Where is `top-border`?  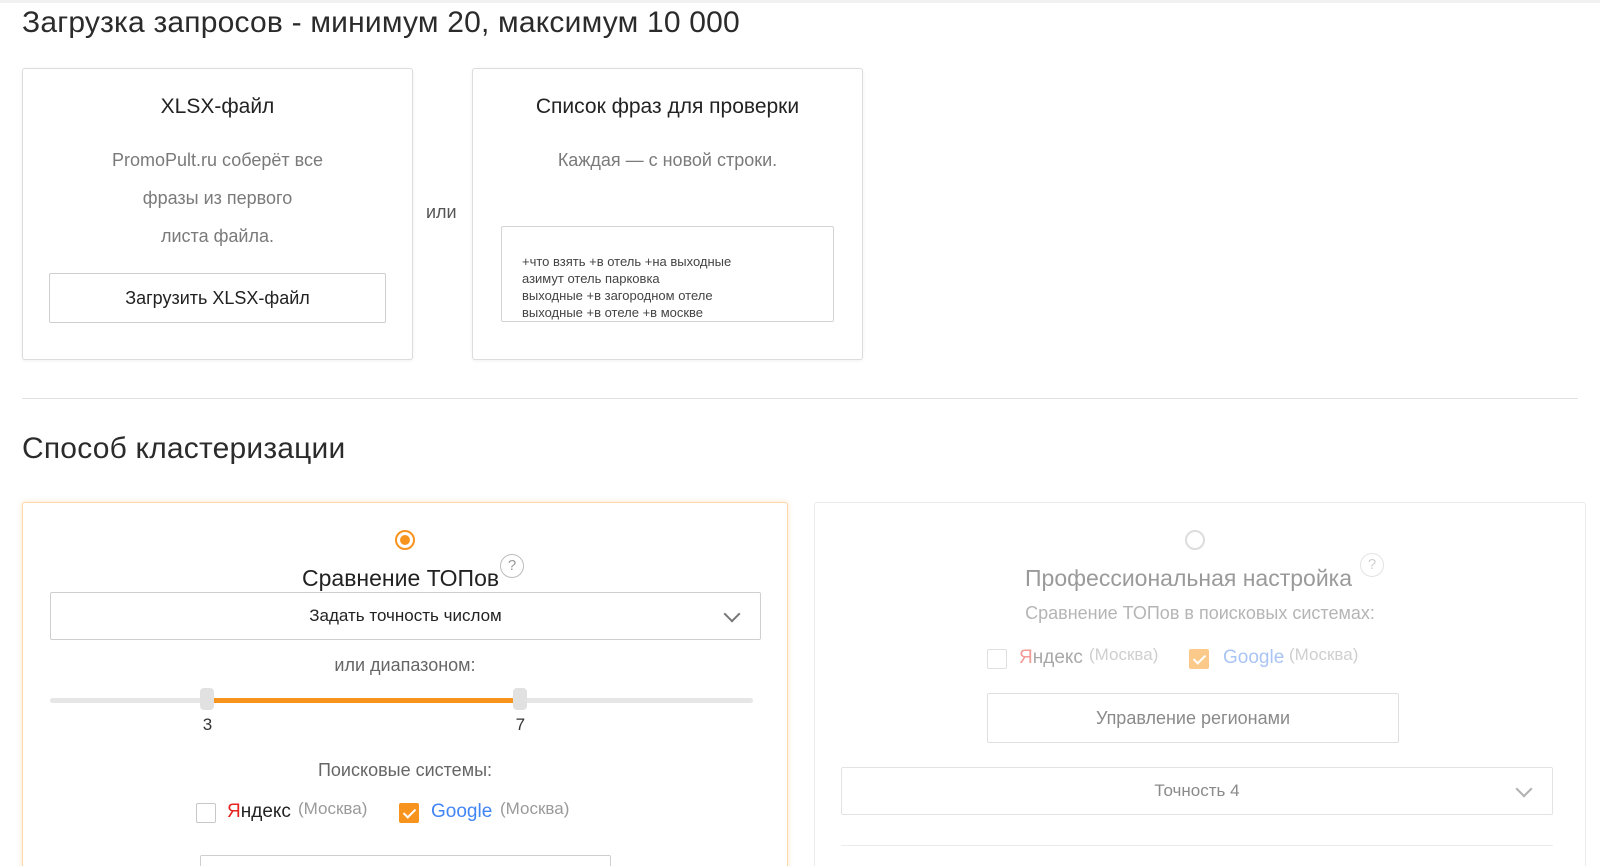 top-border is located at coordinates (800, 1).